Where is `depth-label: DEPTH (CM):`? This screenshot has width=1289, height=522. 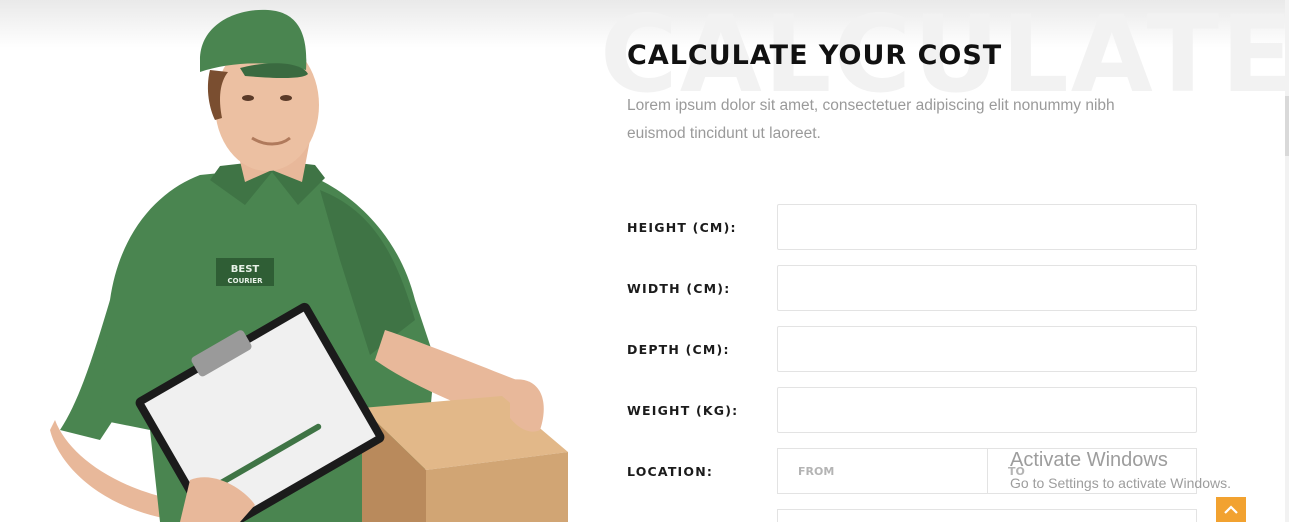
depth-label: DEPTH (CM): is located at coordinates (678, 349).